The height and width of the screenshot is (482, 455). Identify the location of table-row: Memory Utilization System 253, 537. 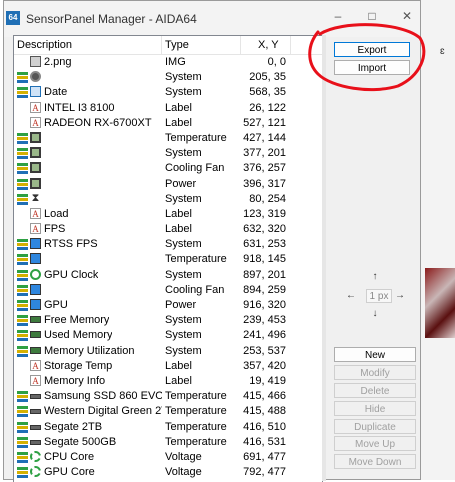
(168, 351).